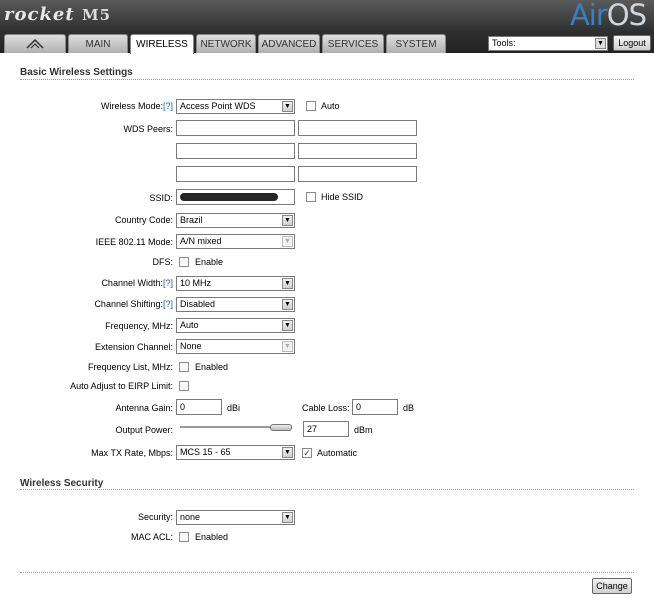 The height and width of the screenshot is (600, 654). I want to click on max-tx-rate-value: MCS 15 - 65, so click(205, 452).